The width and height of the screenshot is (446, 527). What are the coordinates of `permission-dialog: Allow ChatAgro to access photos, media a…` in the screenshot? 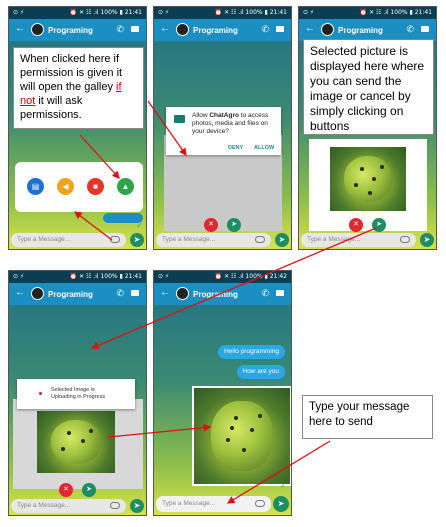 It's located at (223, 131).